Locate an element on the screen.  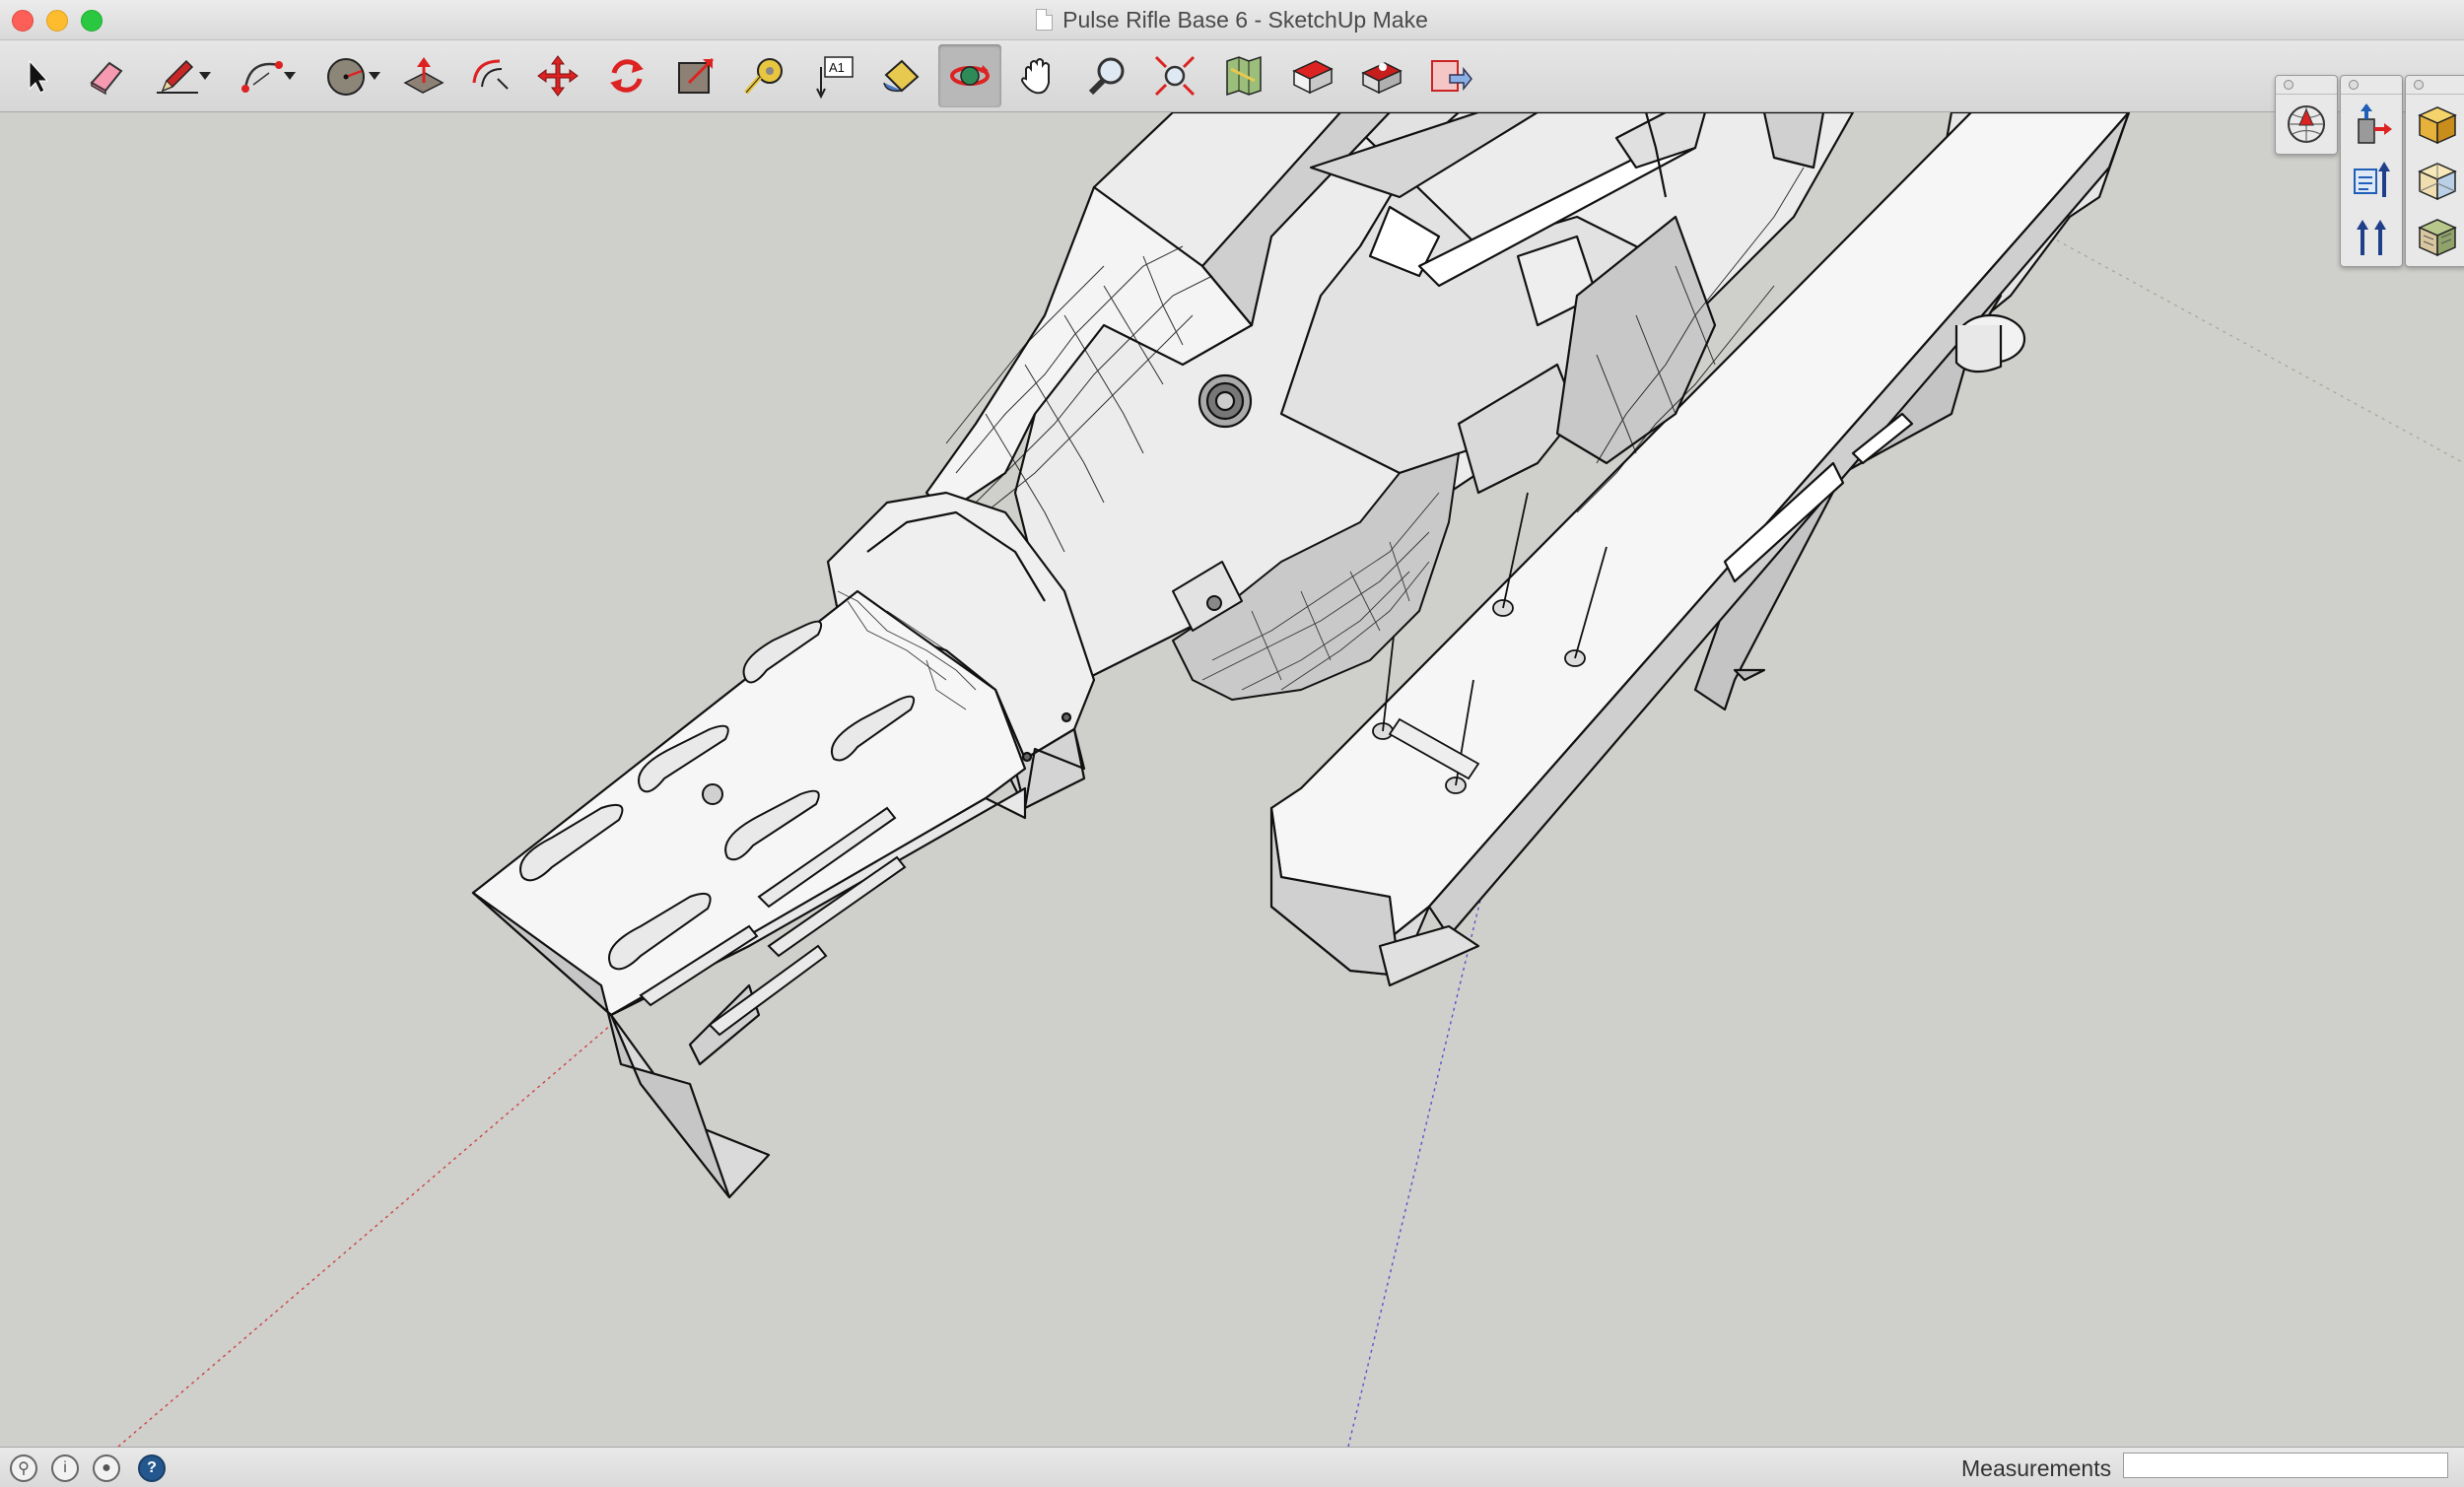
paint-bucket-tool is located at coordinates (900, 75).